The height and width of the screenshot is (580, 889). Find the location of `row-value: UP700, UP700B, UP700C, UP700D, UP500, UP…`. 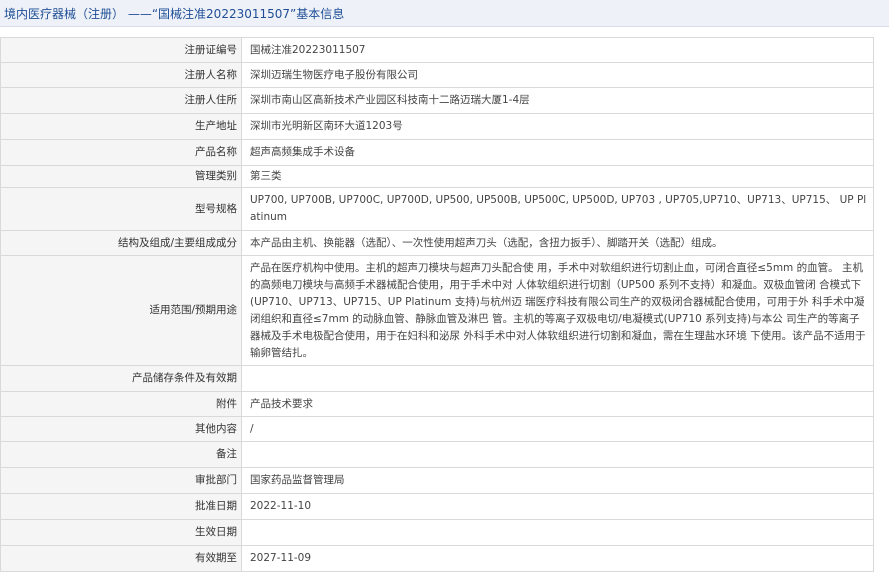

row-value: UP700, UP700B, UP700C, UP700D, UP500, UP… is located at coordinates (557, 209).